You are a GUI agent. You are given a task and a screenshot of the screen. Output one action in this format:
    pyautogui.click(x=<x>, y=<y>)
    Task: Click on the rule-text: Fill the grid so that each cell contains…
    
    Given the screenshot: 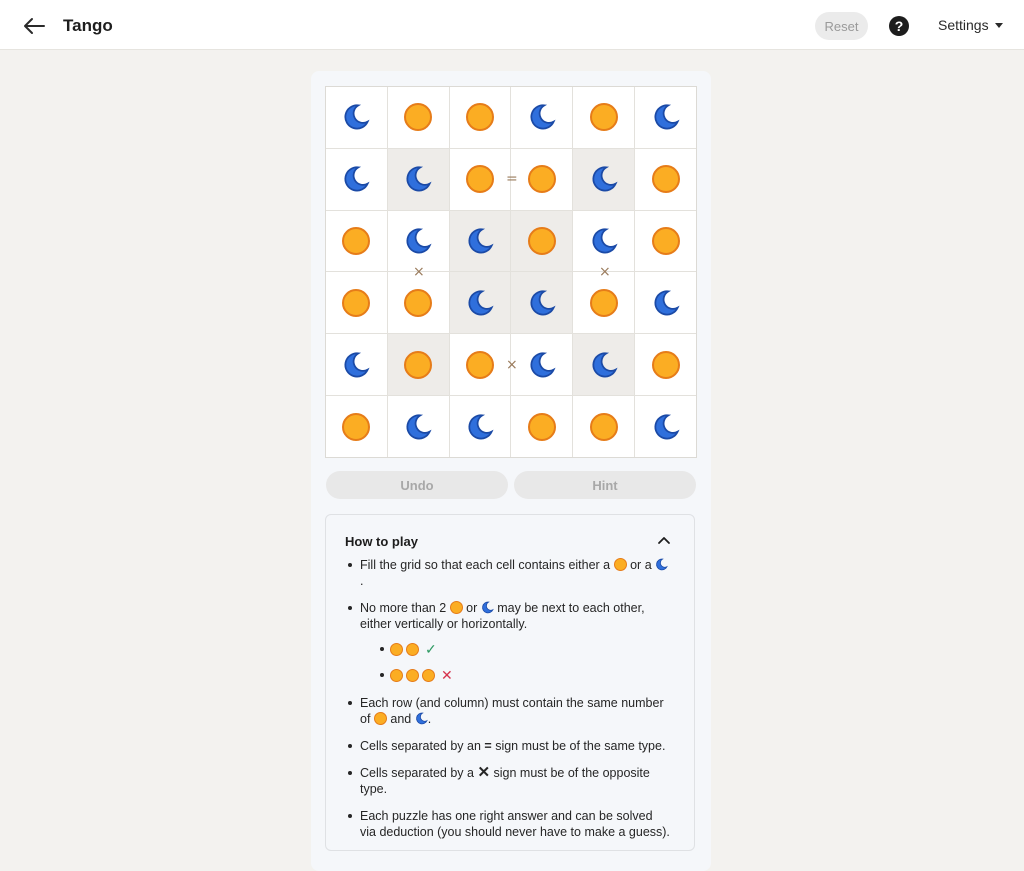 What is the action you would take?
    pyautogui.click(x=485, y=565)
    